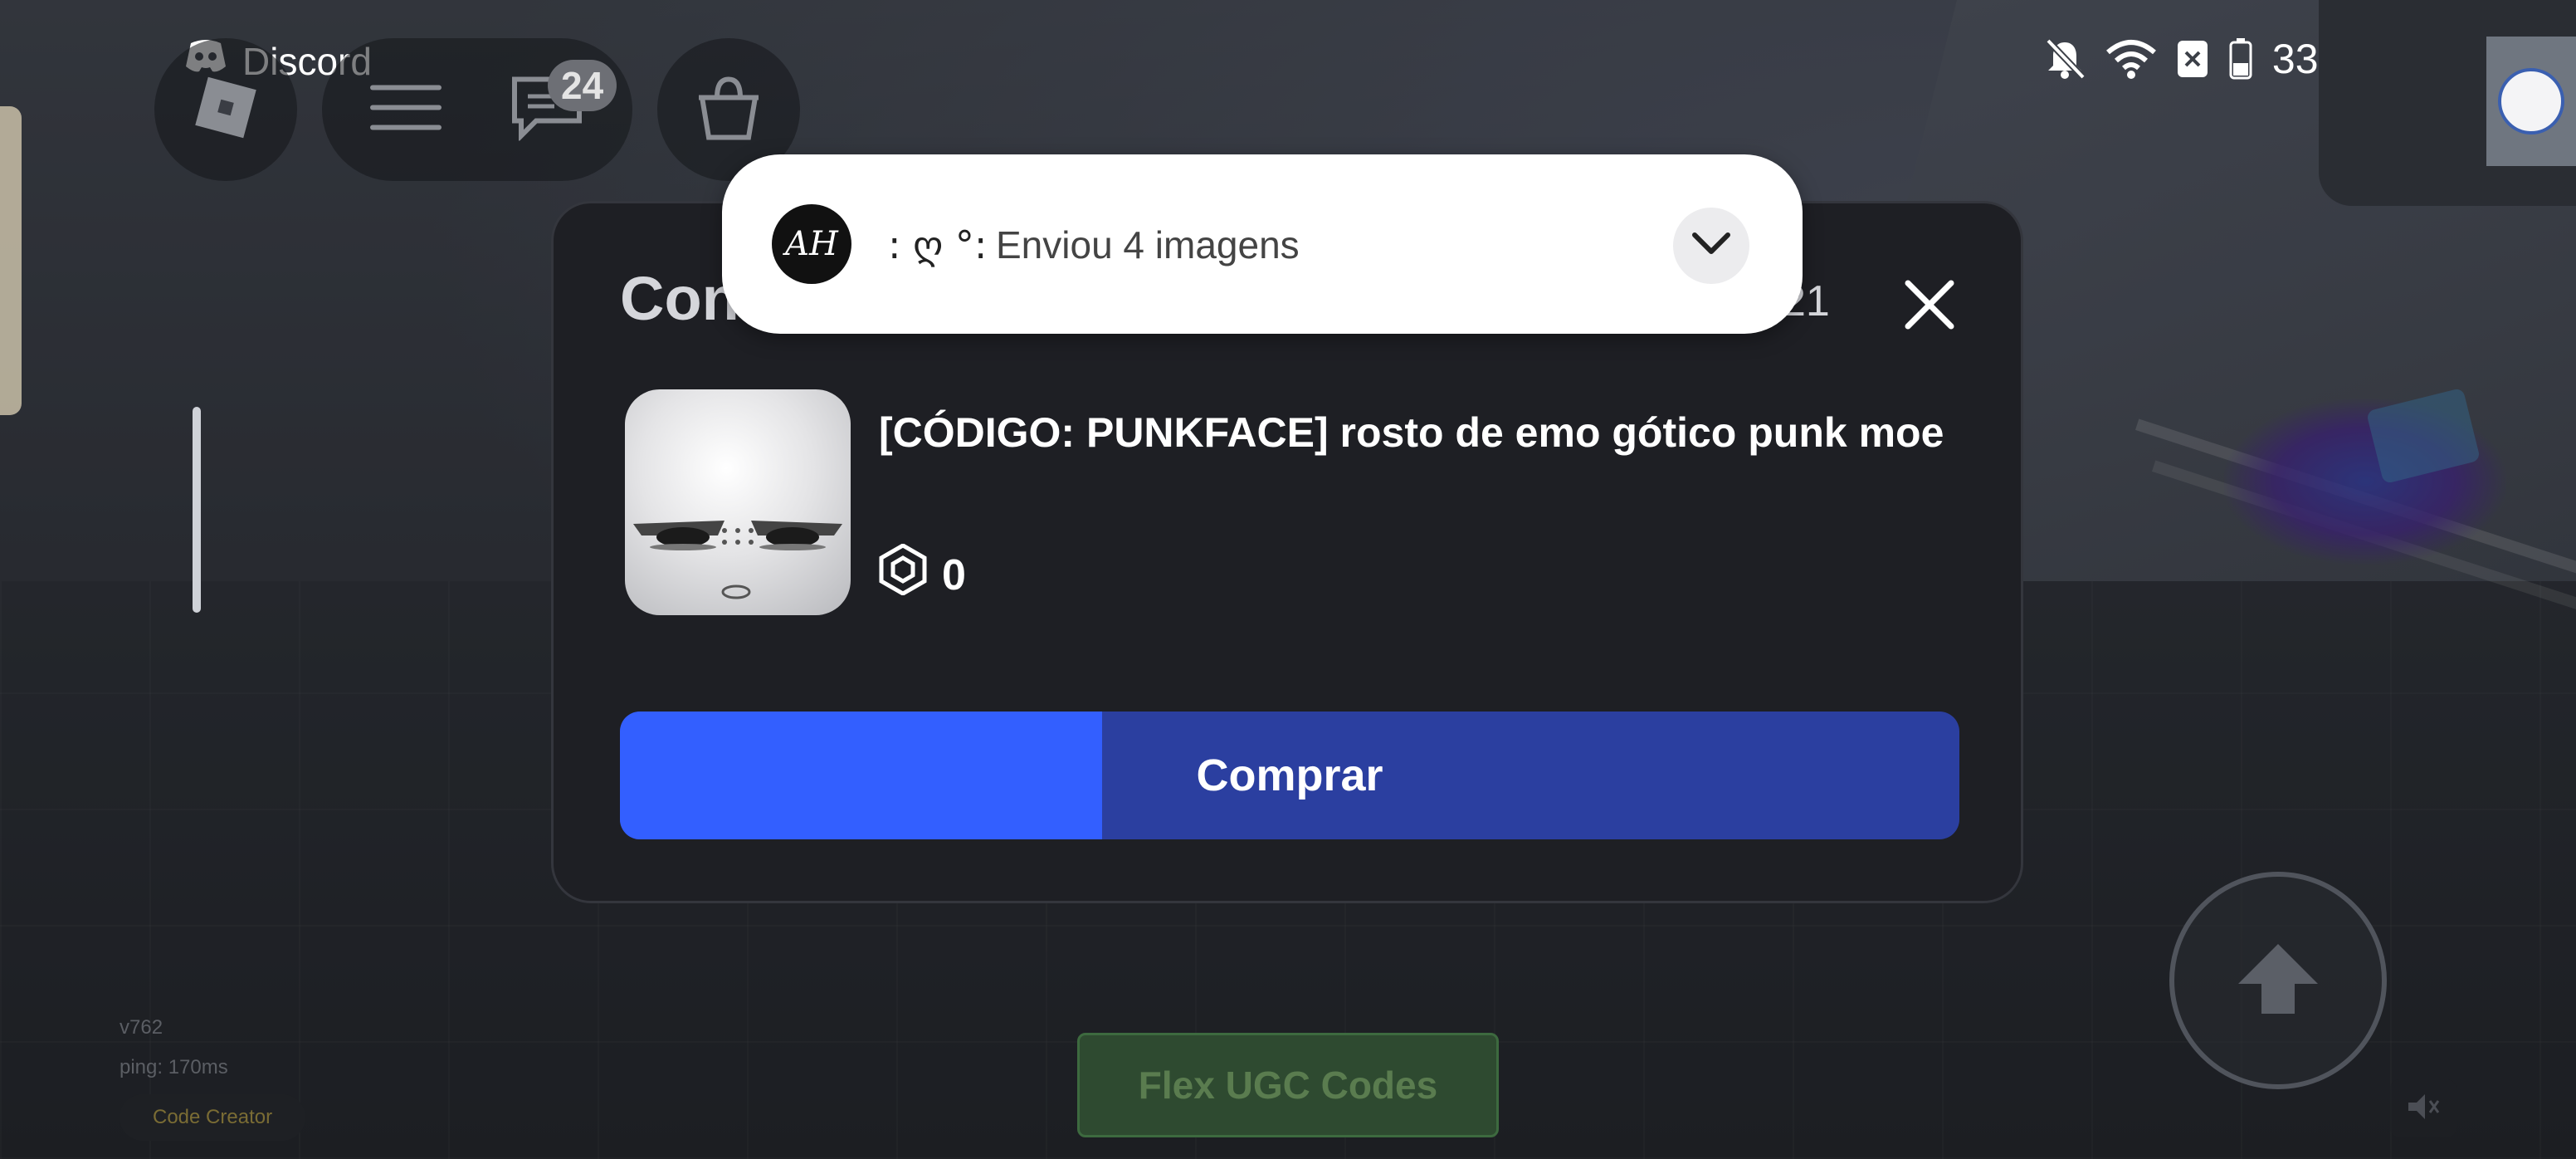  I want to click on status-bar-right: 33%, so click(2199, 59).